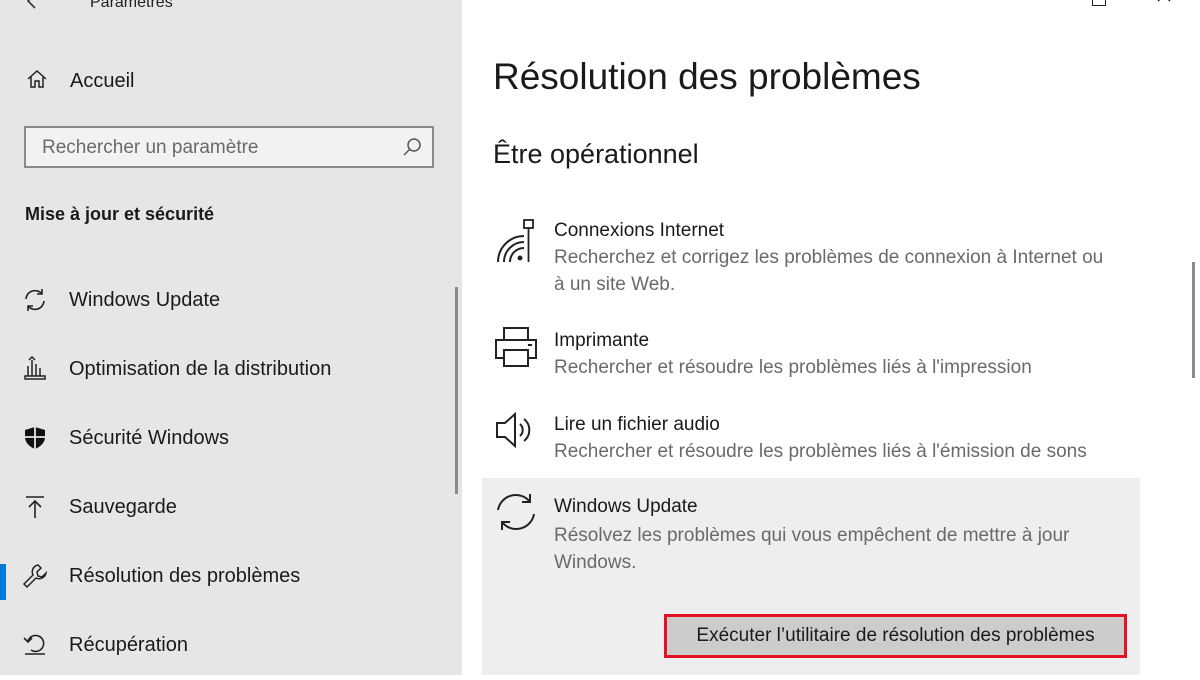 The image size is (1200, 680). What do you see at coordinates (707, 76) in the screenshot?
I see `page-title: Résolution des problèmes` at bounding box center [707, 76].